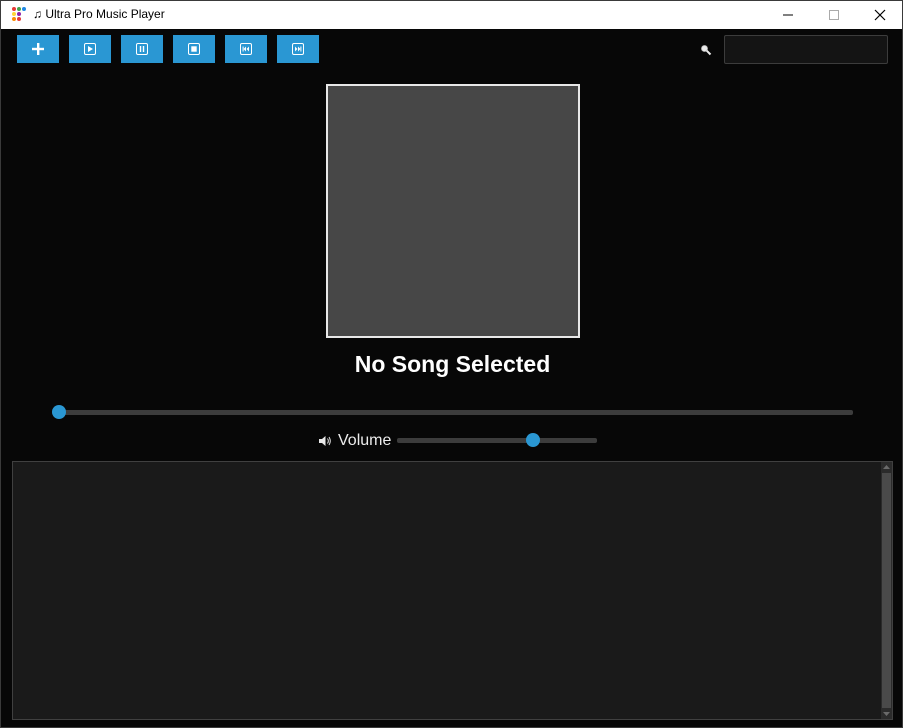 This screenshot has width=903, height=728. What do you see at coordinates (497, 440) in the screenshot?
I see `volume-slider` at bounding box center [497, 440].